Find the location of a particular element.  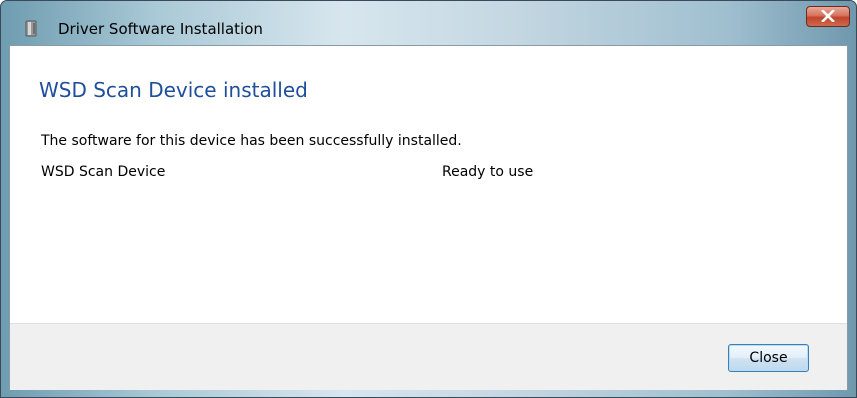

window-title: Driver Software Installation is located at coordinates (160, 29).